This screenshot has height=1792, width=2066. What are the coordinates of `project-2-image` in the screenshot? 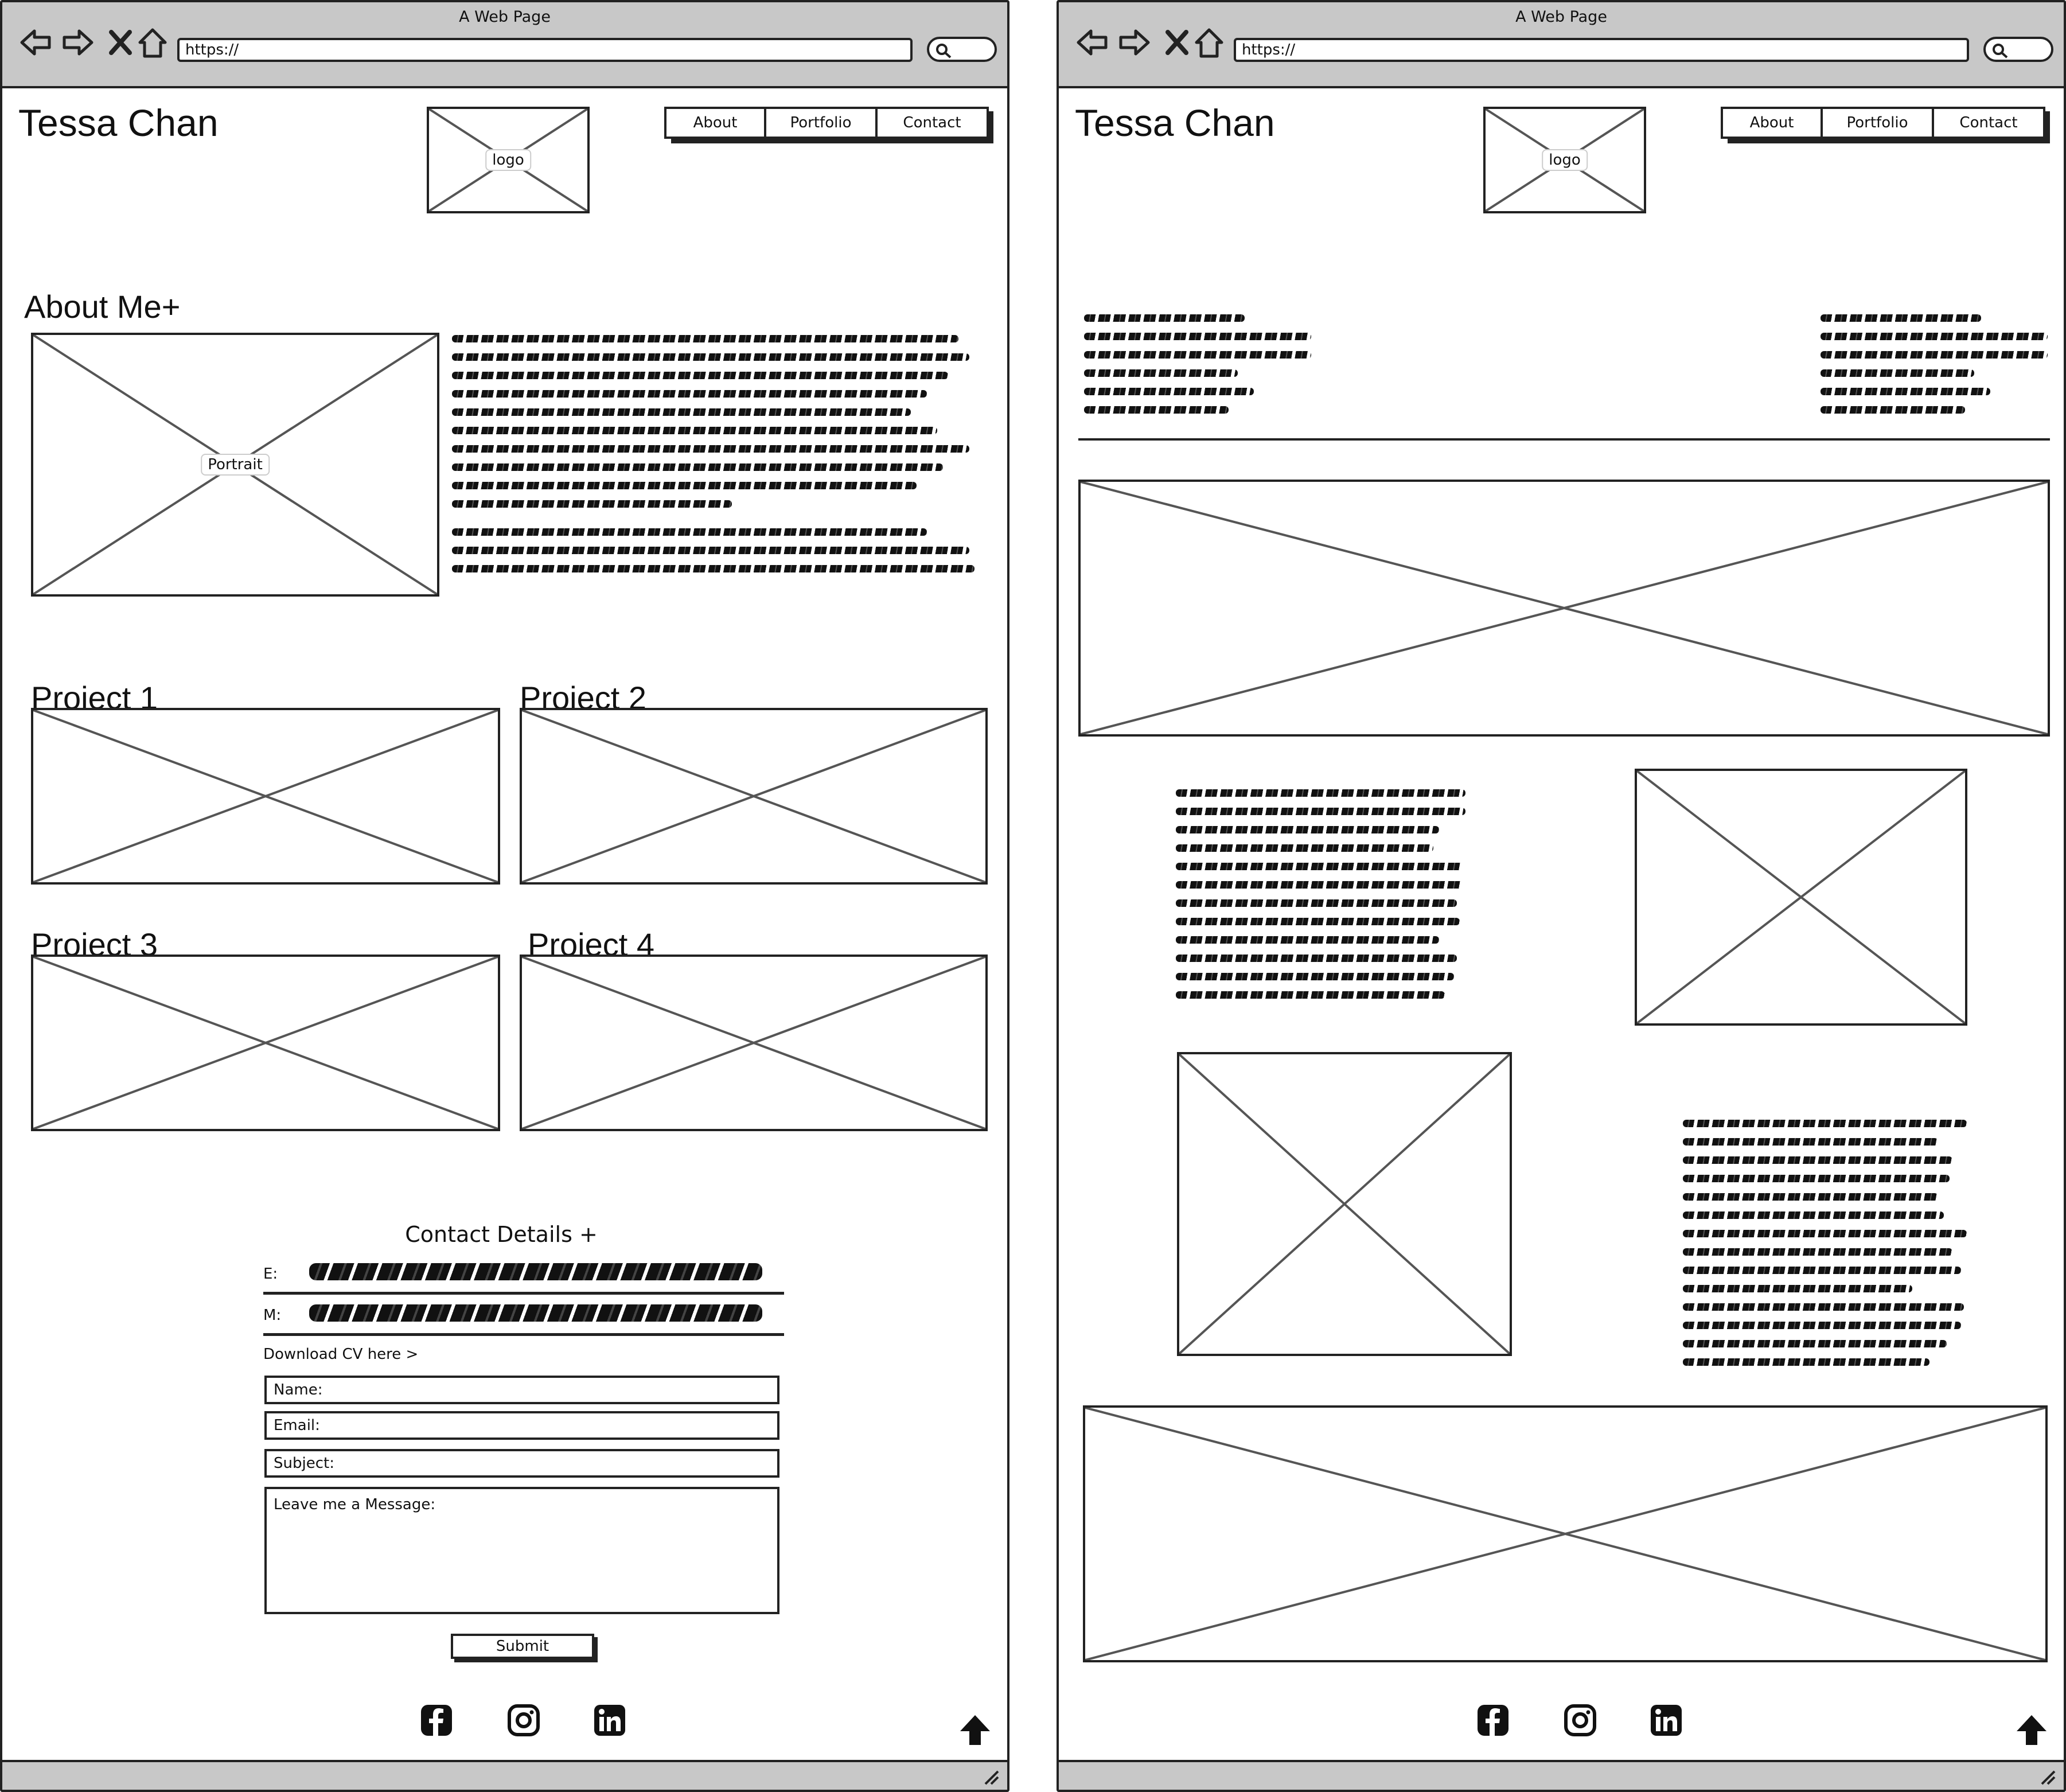 It's located at (754, 796).